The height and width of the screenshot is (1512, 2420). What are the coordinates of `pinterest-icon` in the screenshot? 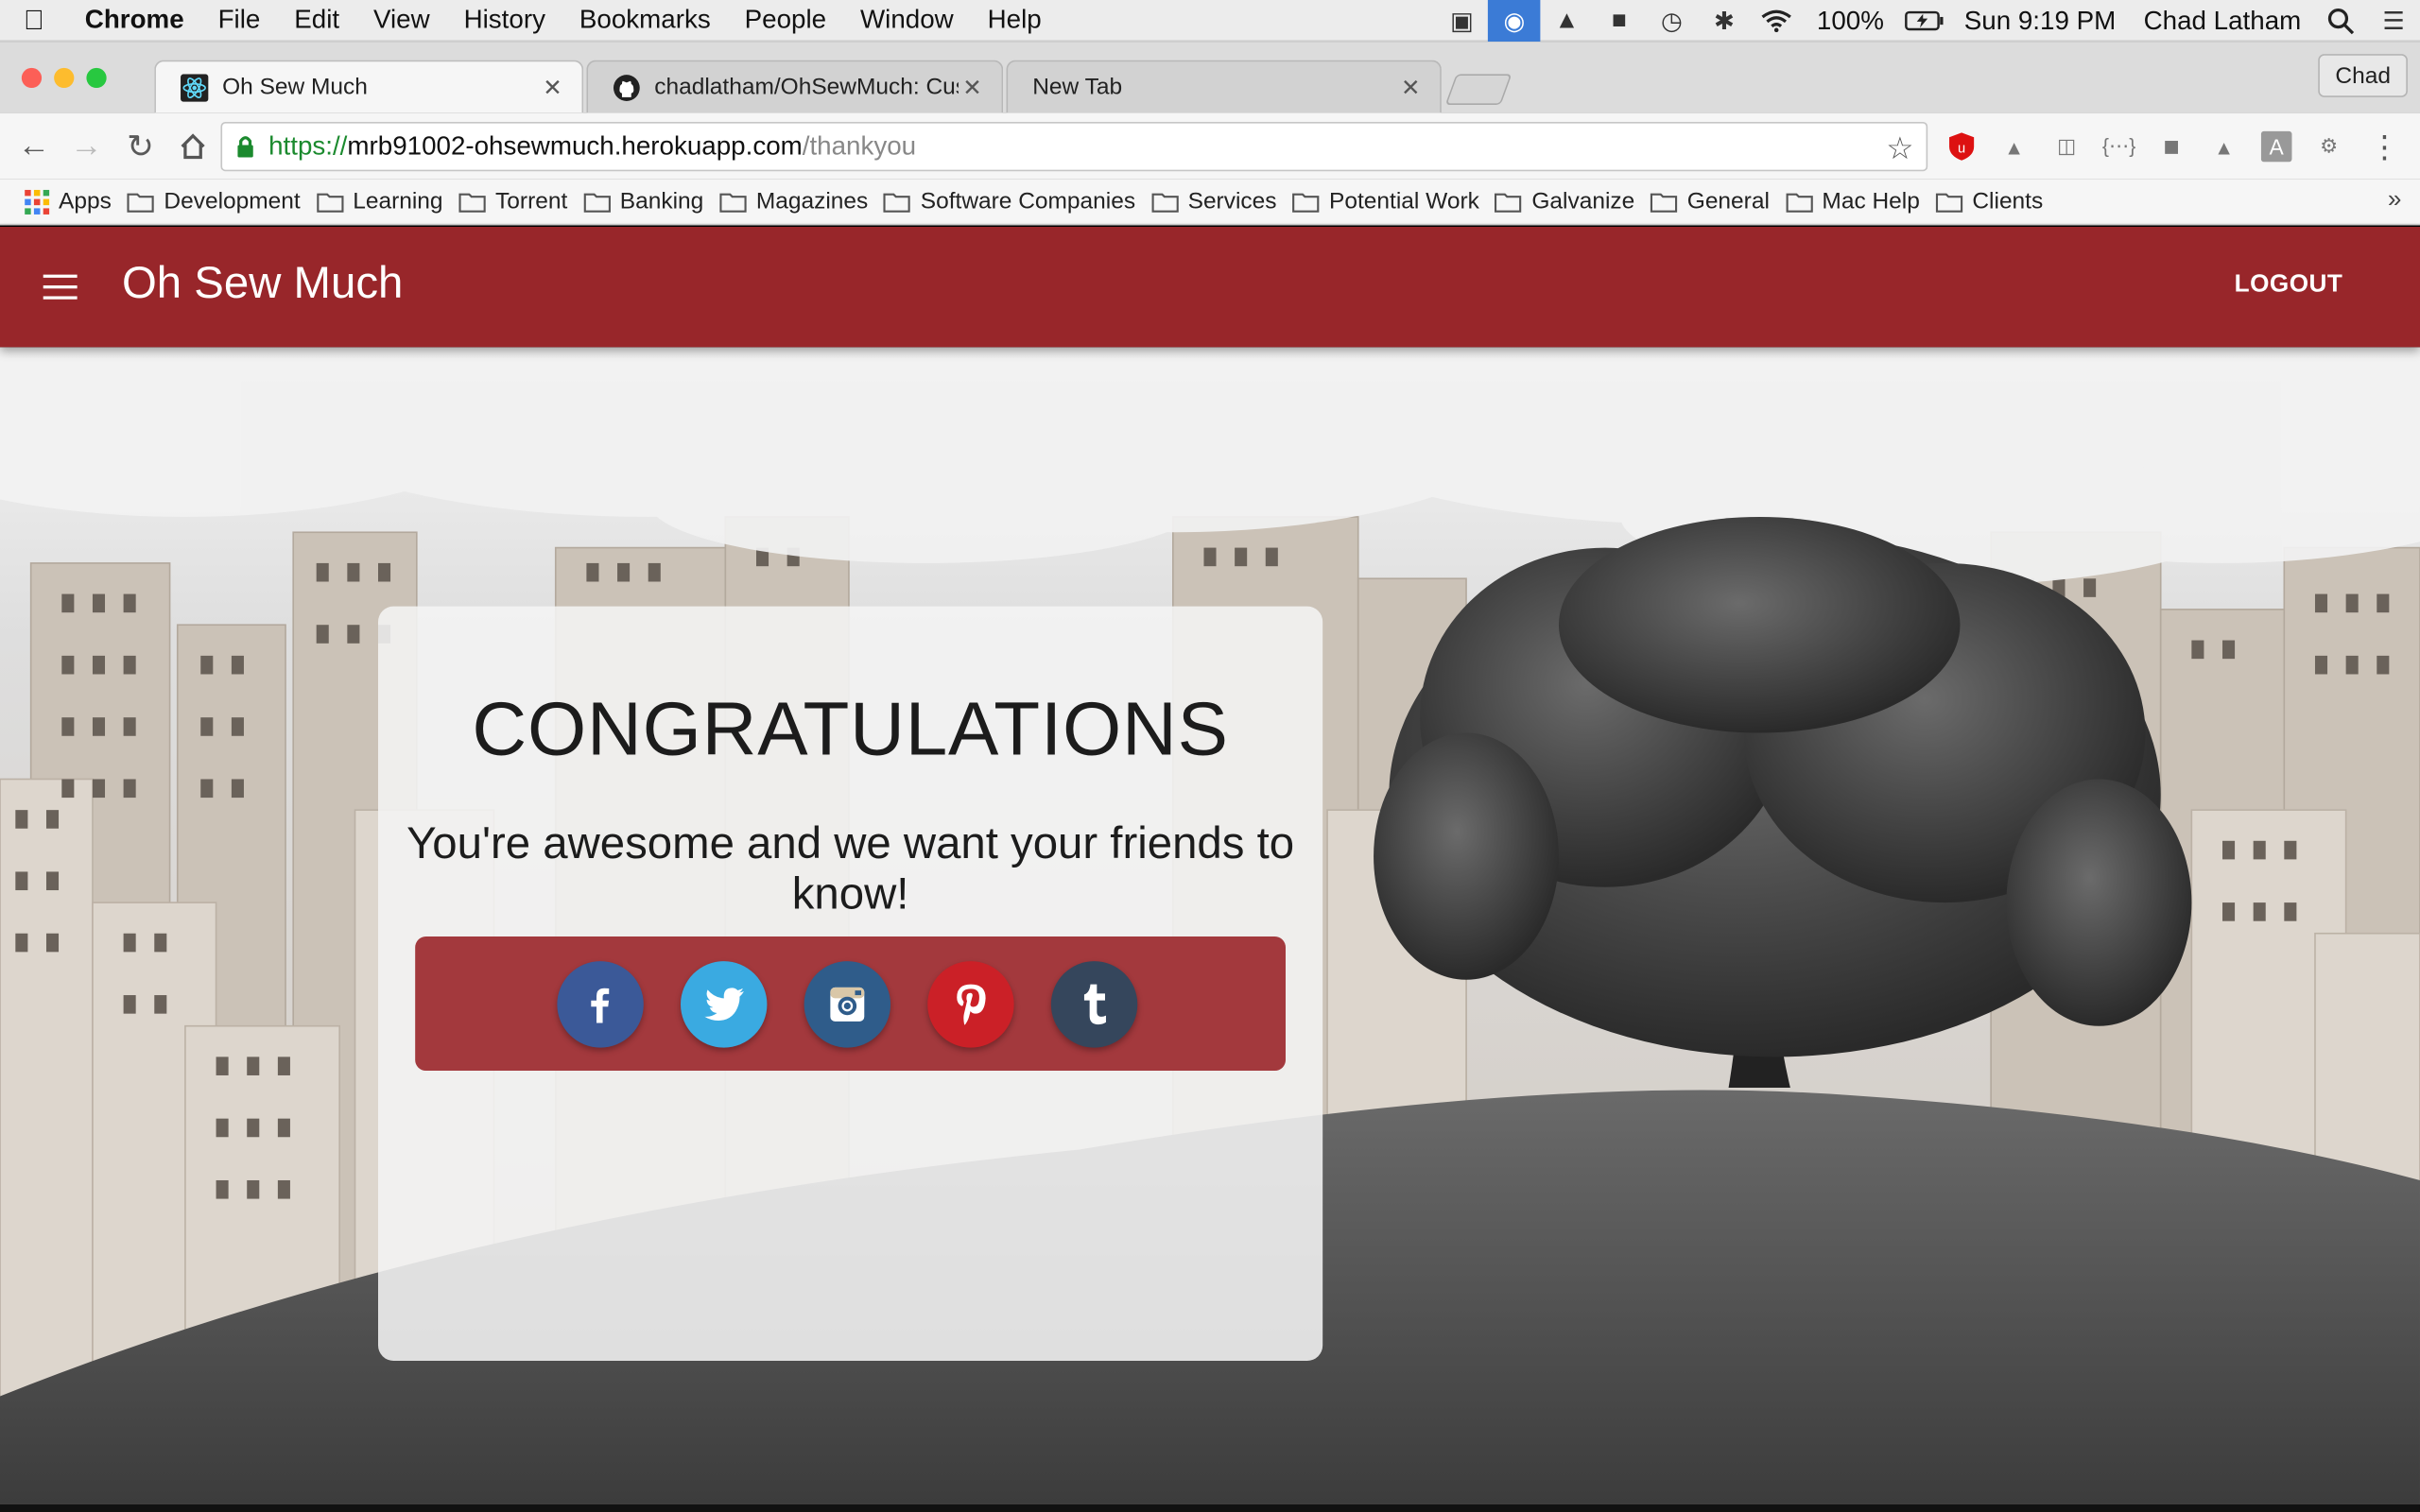 It's located at (971, 1003).